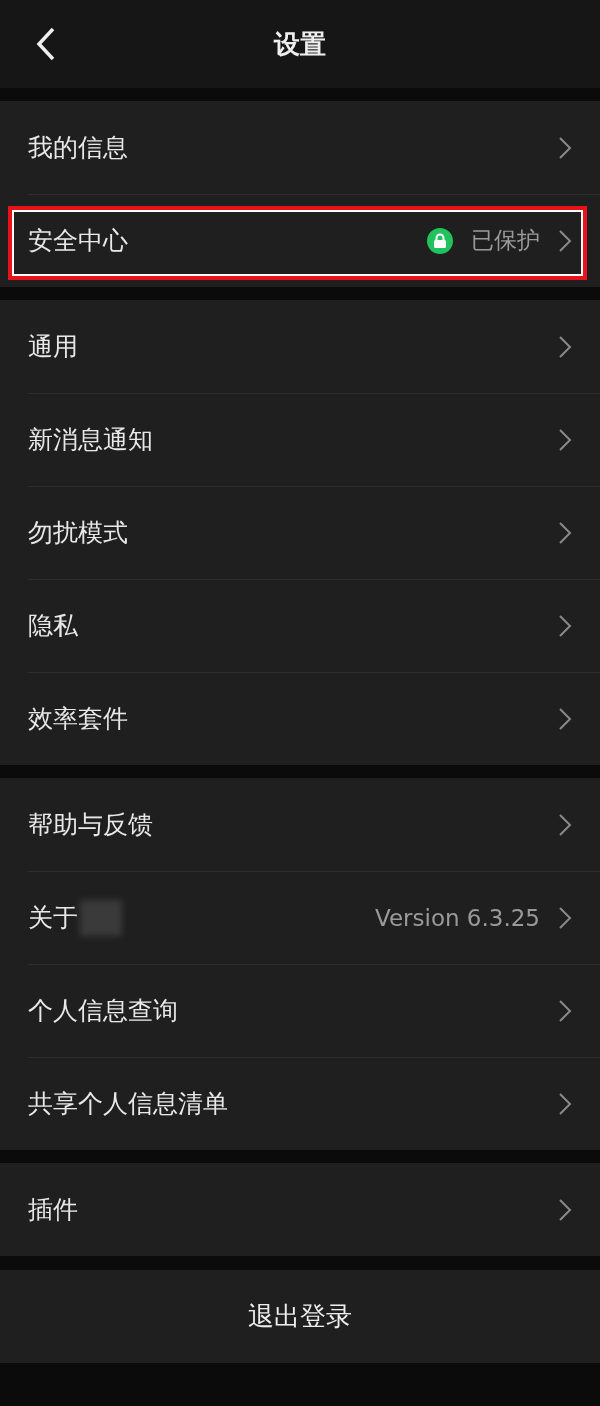  What do you see at coordinates (90, 440) in the screenshot?
I see `row-label: 新消息通知` at bounding box center [90, 440].